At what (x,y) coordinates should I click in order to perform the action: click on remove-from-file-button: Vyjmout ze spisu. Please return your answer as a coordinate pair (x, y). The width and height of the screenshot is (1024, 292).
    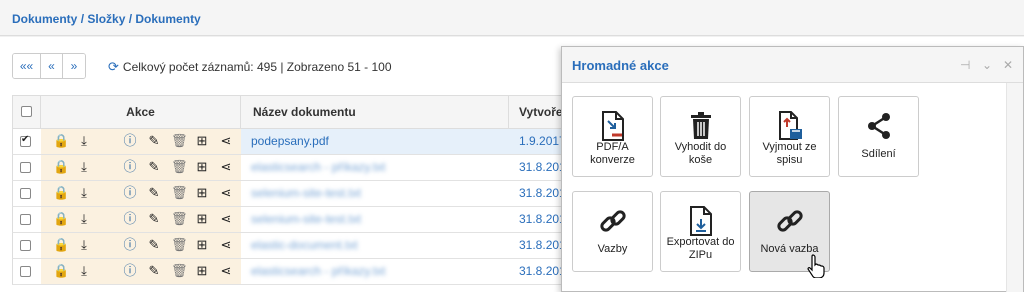
    Looking at the image, I should click on (789, 136).